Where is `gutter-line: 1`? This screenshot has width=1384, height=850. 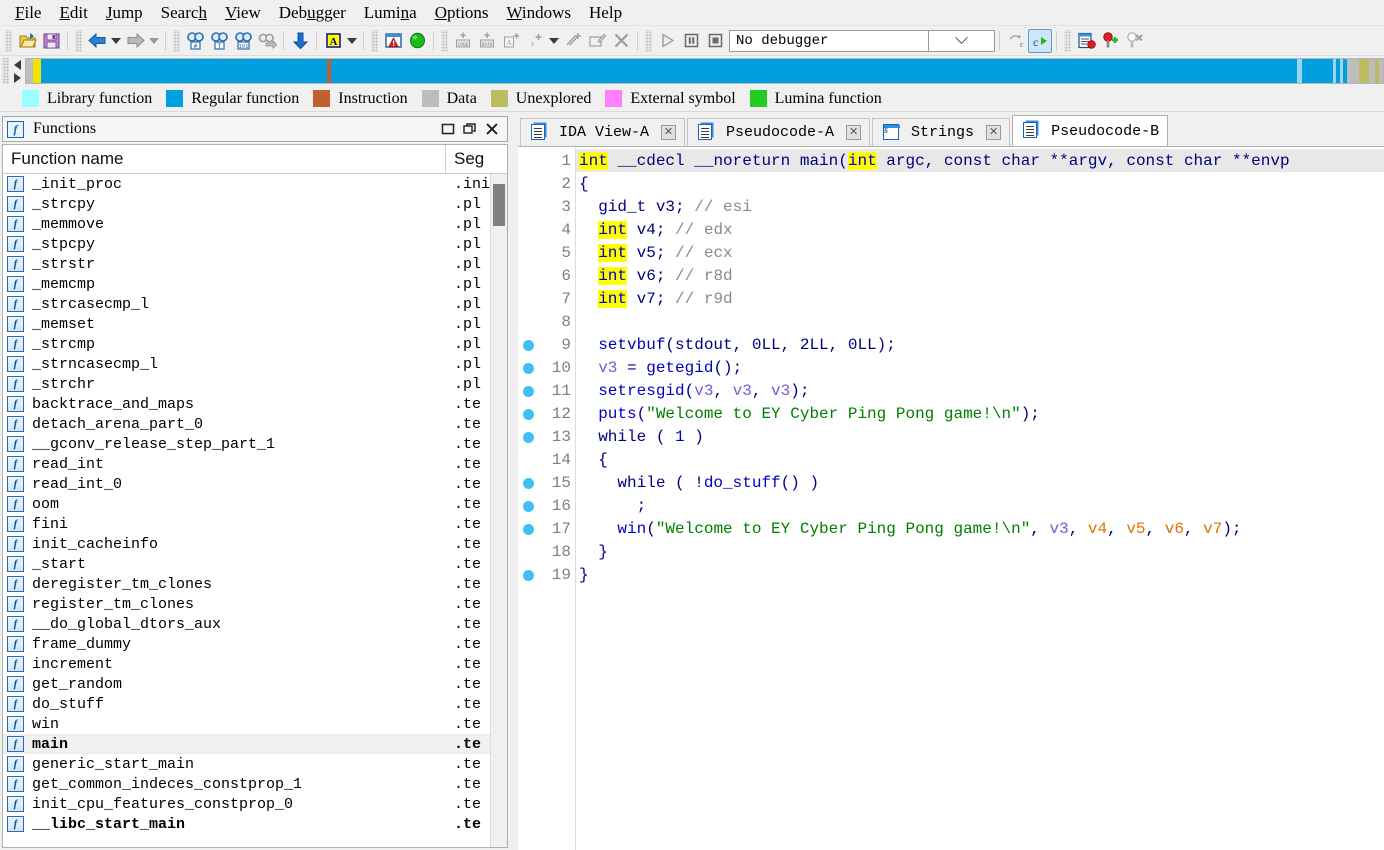
gutter-line: 1 is located at coordinates (546, 160).